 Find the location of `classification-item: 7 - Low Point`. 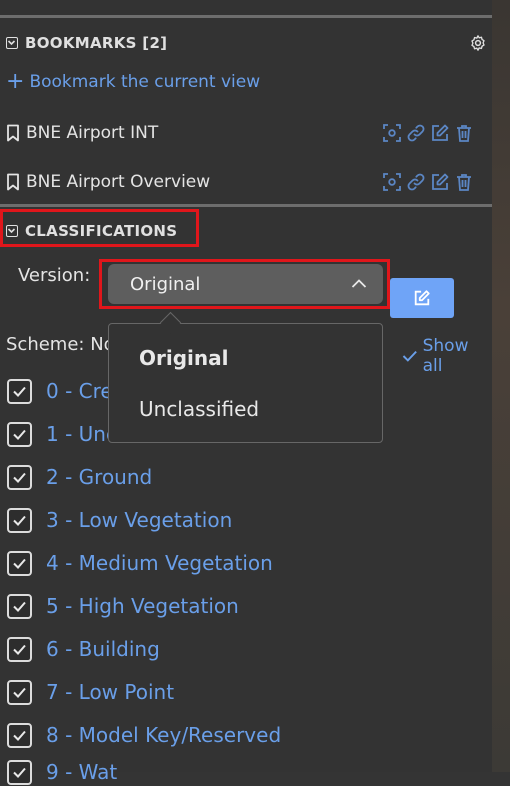

classification-item: 7 - Low Point is located at coordinates (90, 692).